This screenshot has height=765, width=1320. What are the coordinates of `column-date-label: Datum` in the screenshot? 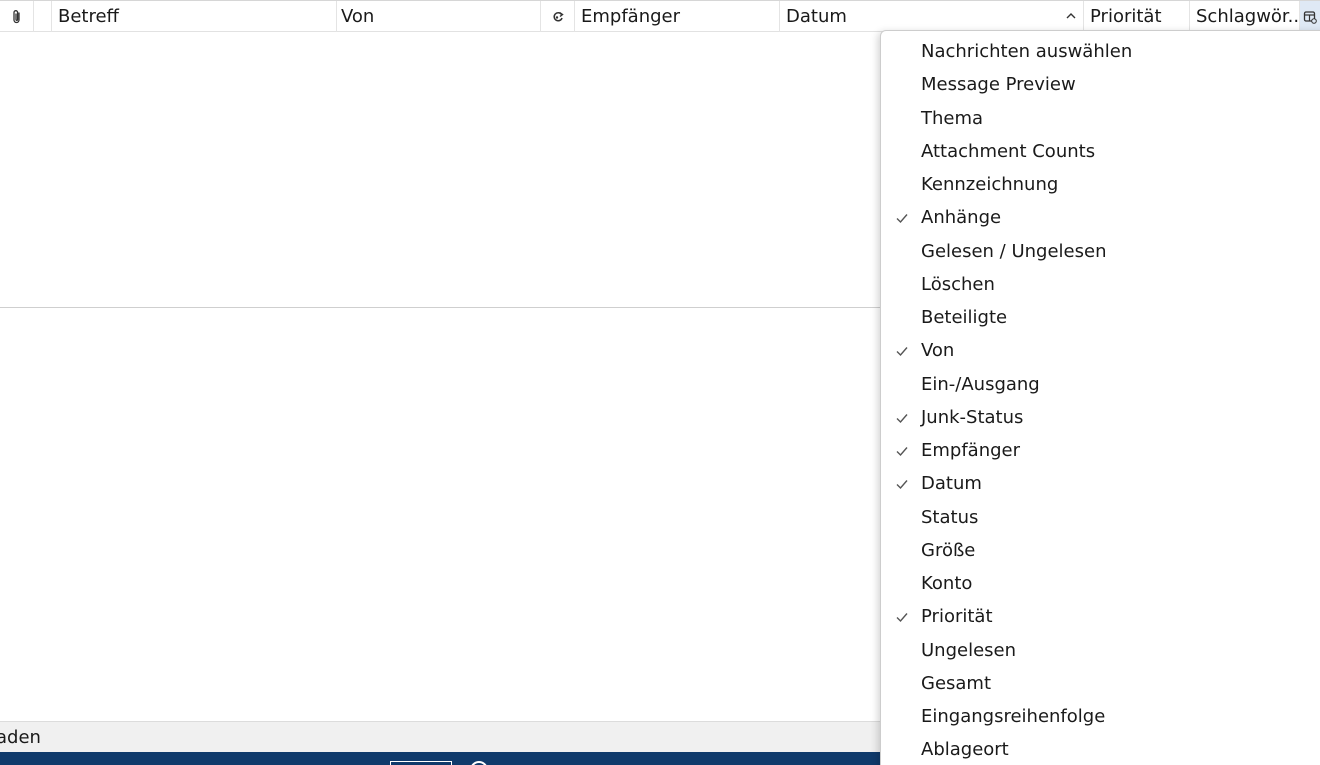 It's located at (816, 16).